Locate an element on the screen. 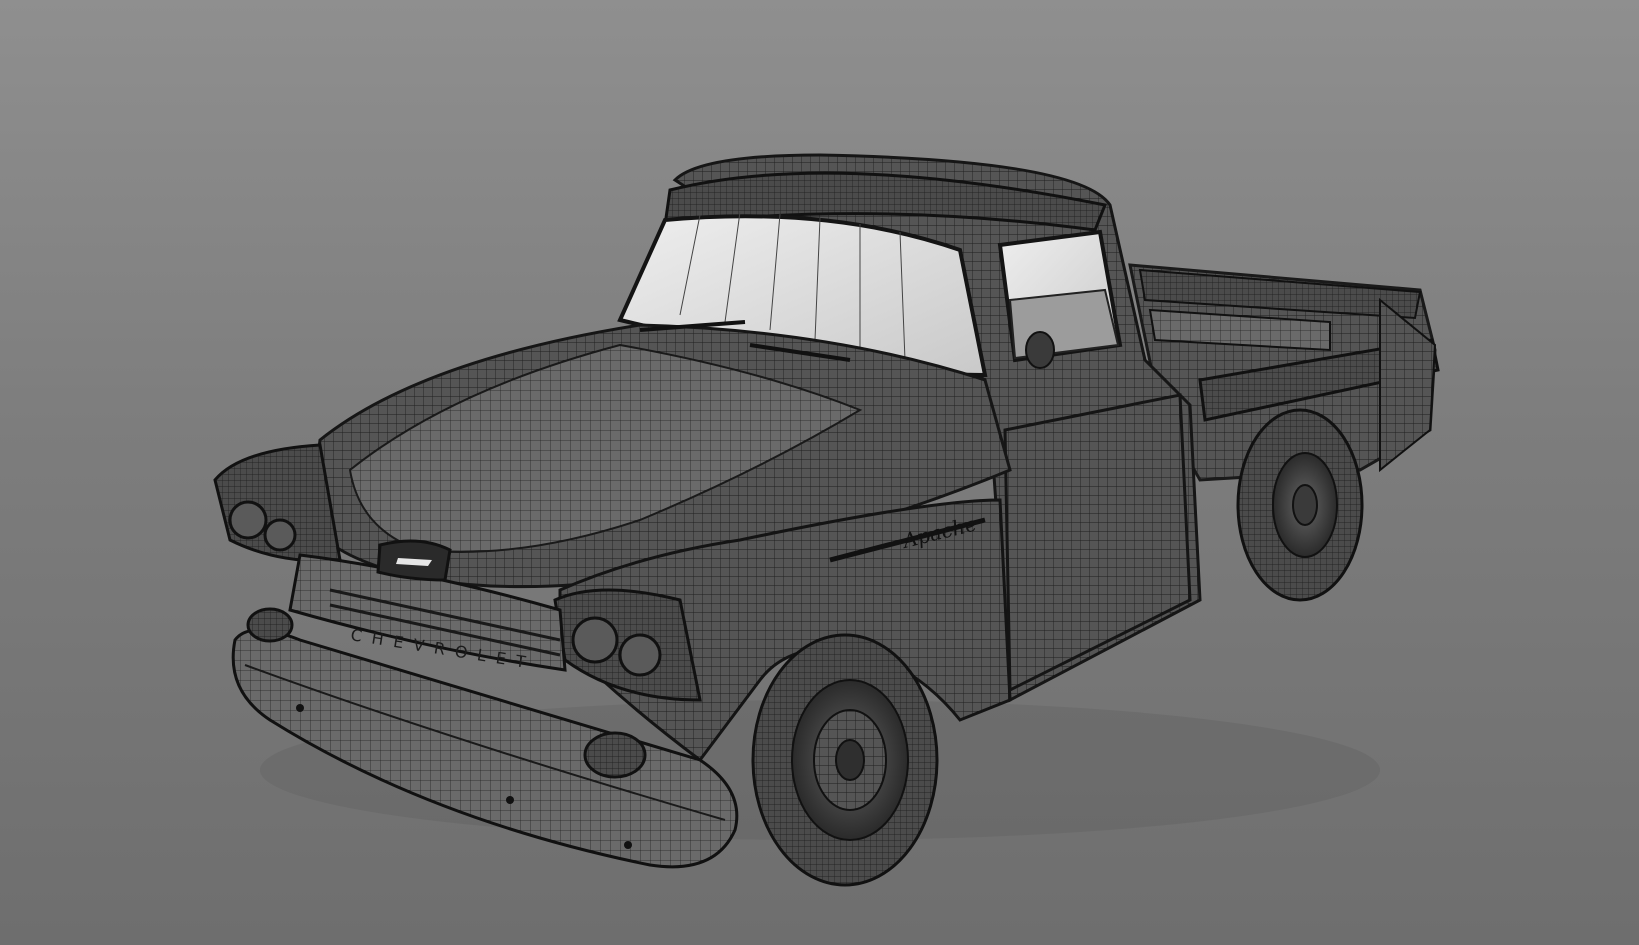 This screenshot has width=1639, height=945. mirror is located at coordinates (1040, 350).